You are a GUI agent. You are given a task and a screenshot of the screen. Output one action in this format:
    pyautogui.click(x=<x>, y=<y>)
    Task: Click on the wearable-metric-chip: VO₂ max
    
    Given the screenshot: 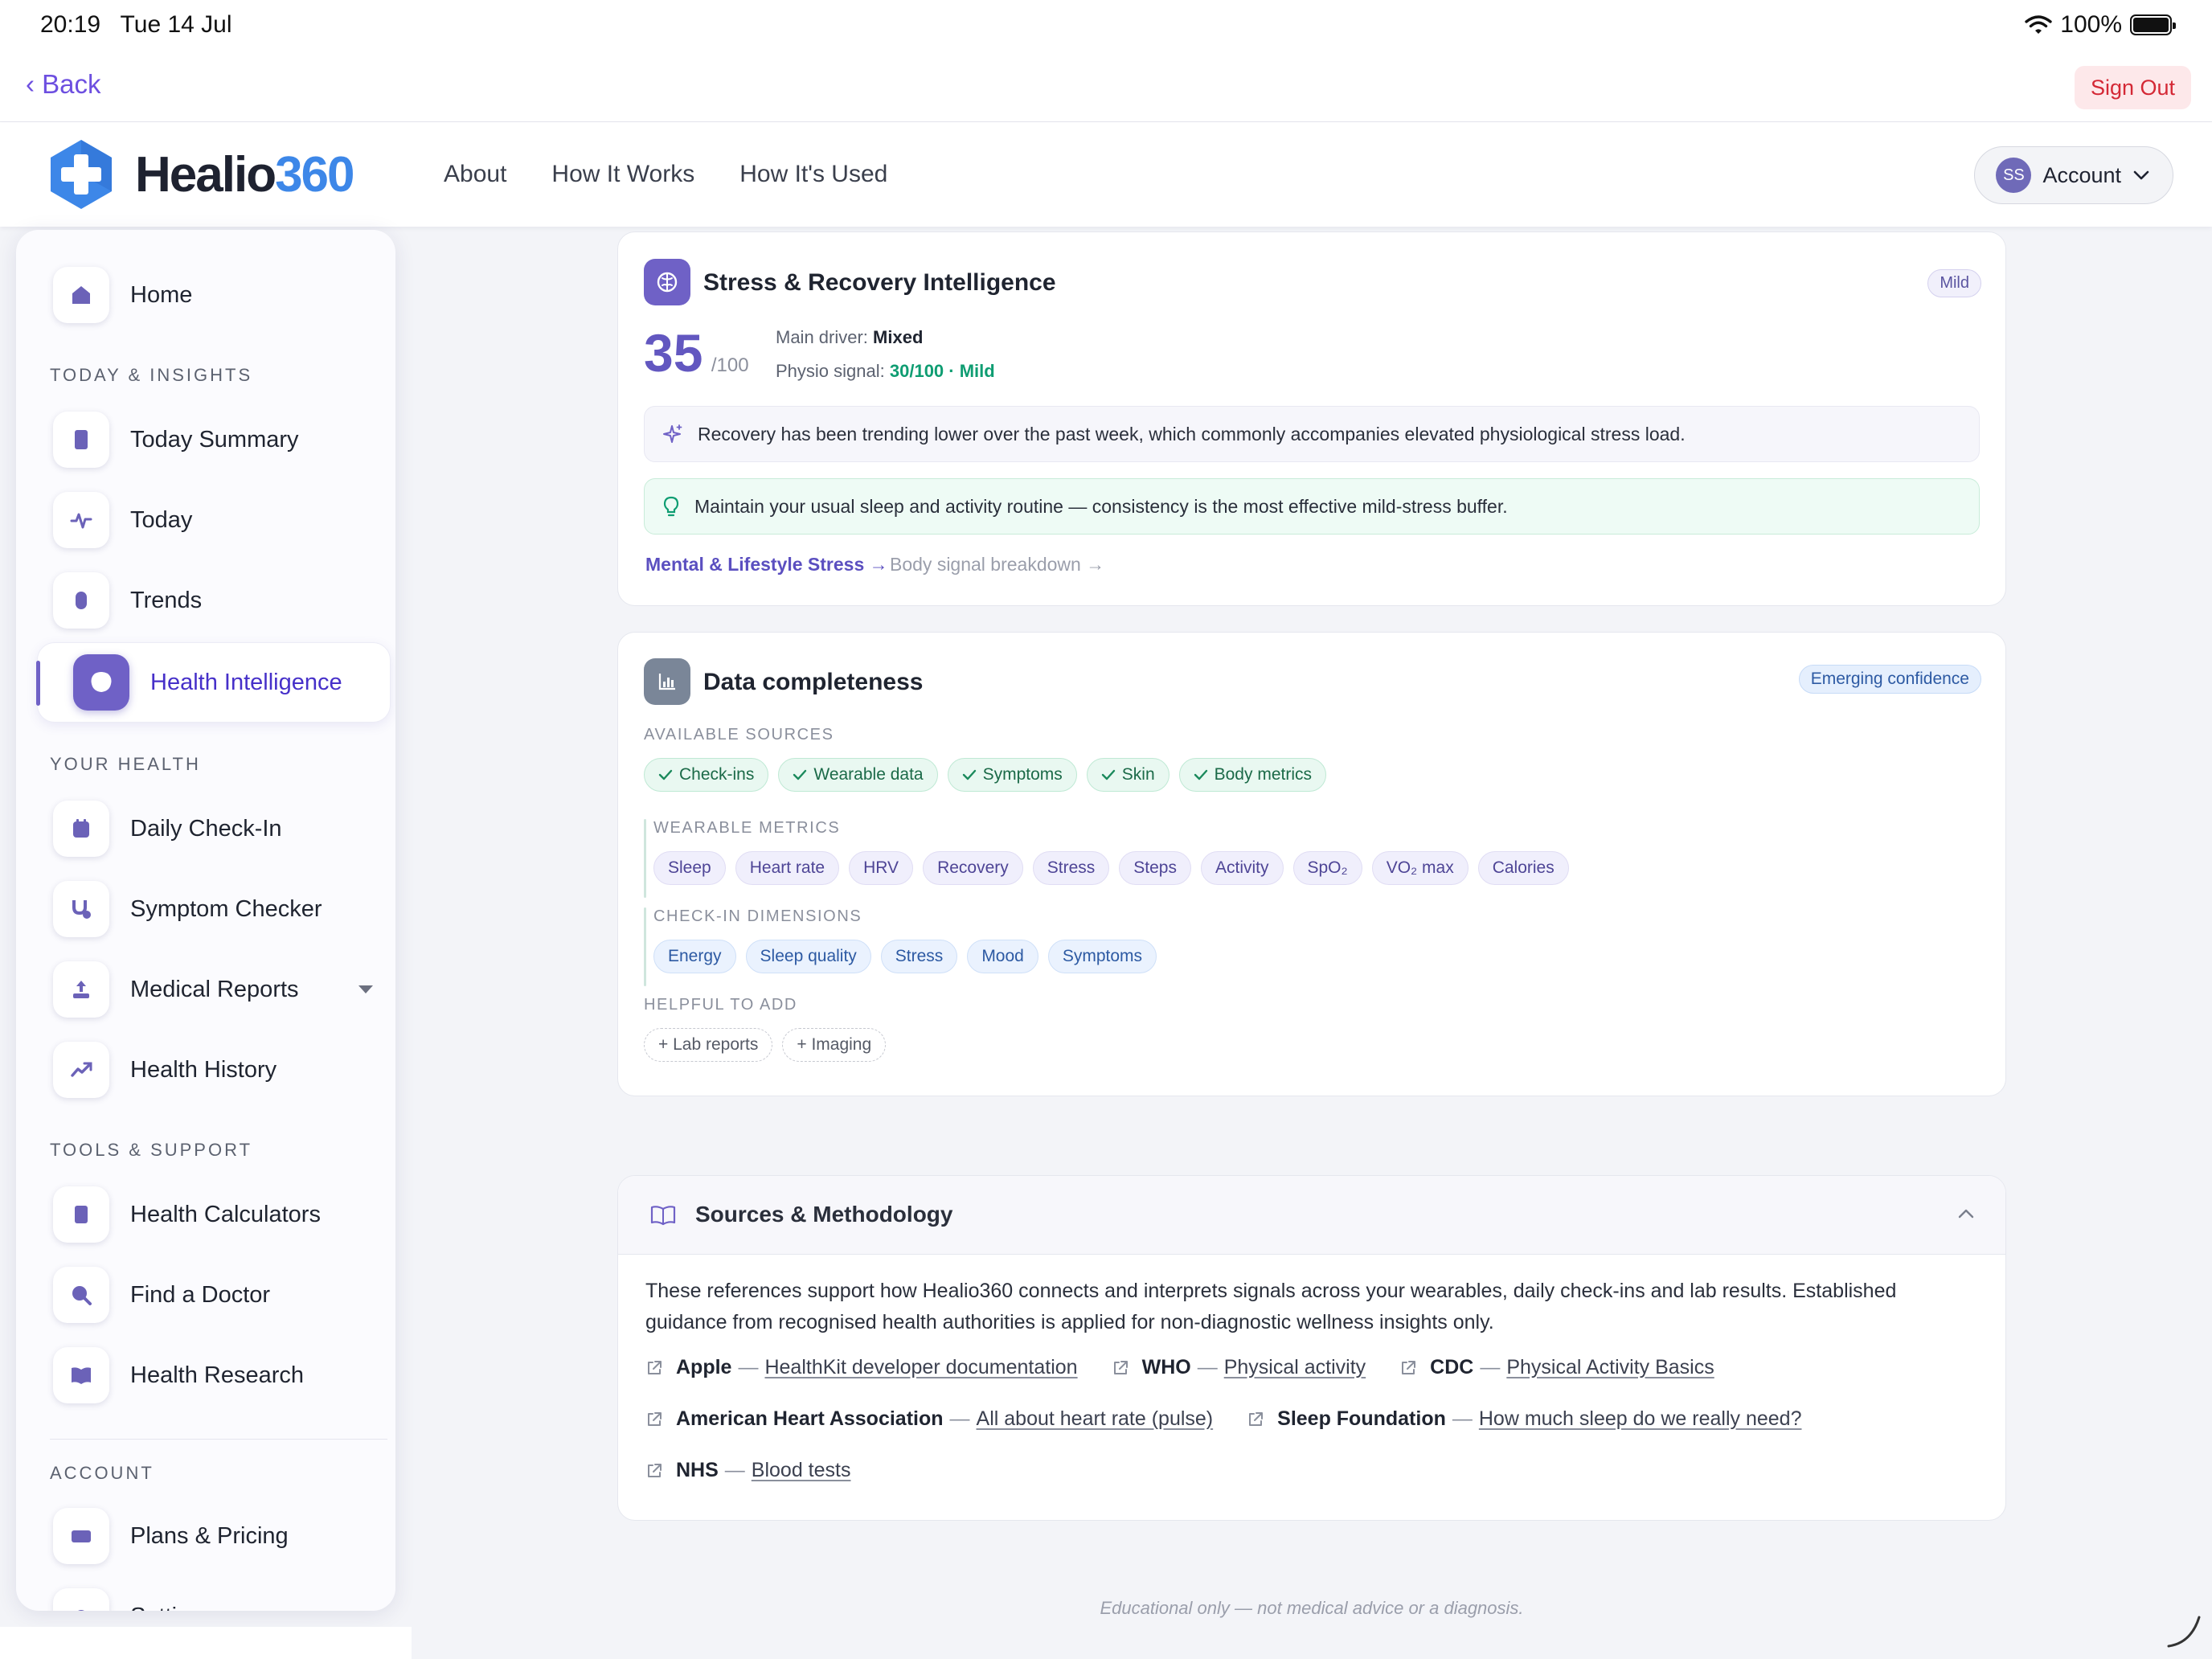 What is the action you would take?
    pyautogui.click(x=1420, y=868)
    